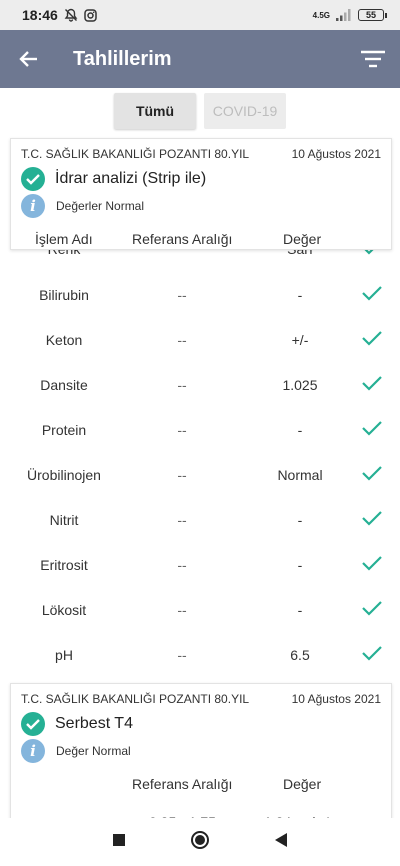 The image size is (400, 866). I want to click on table-row: Keton -- +/-, so click(200, 340).